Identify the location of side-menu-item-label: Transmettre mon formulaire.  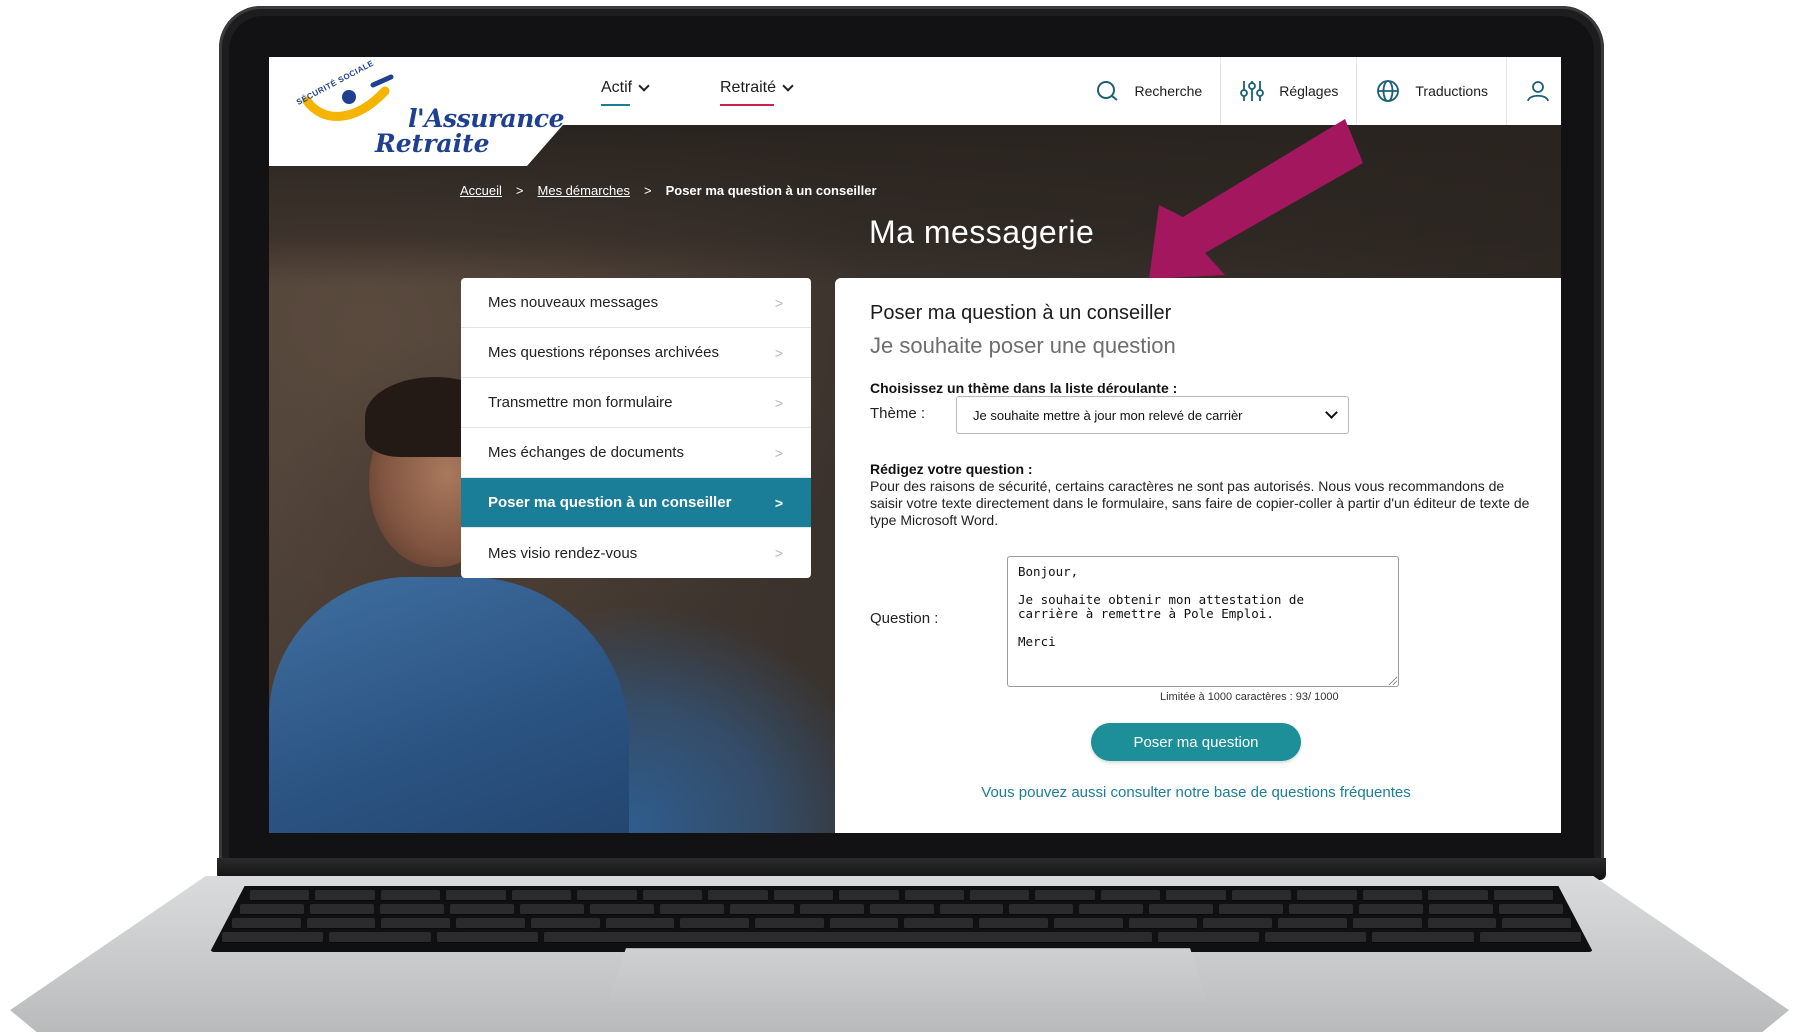
(580, 402).